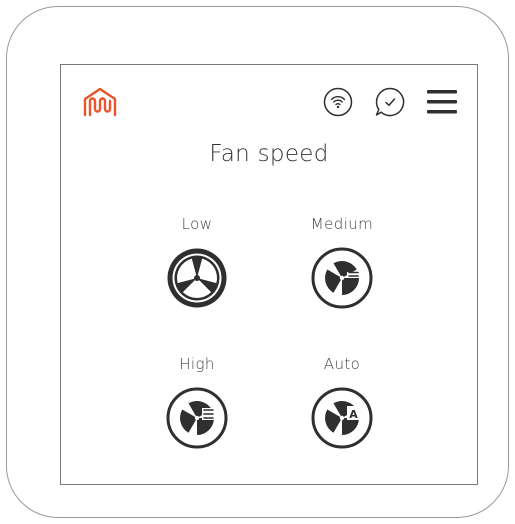 This screenshot has height=524, width=515. What do you see at coordinates (390, 102) in the screenshot?
I see `chat-check-icon` at bounding box center [390, 102].